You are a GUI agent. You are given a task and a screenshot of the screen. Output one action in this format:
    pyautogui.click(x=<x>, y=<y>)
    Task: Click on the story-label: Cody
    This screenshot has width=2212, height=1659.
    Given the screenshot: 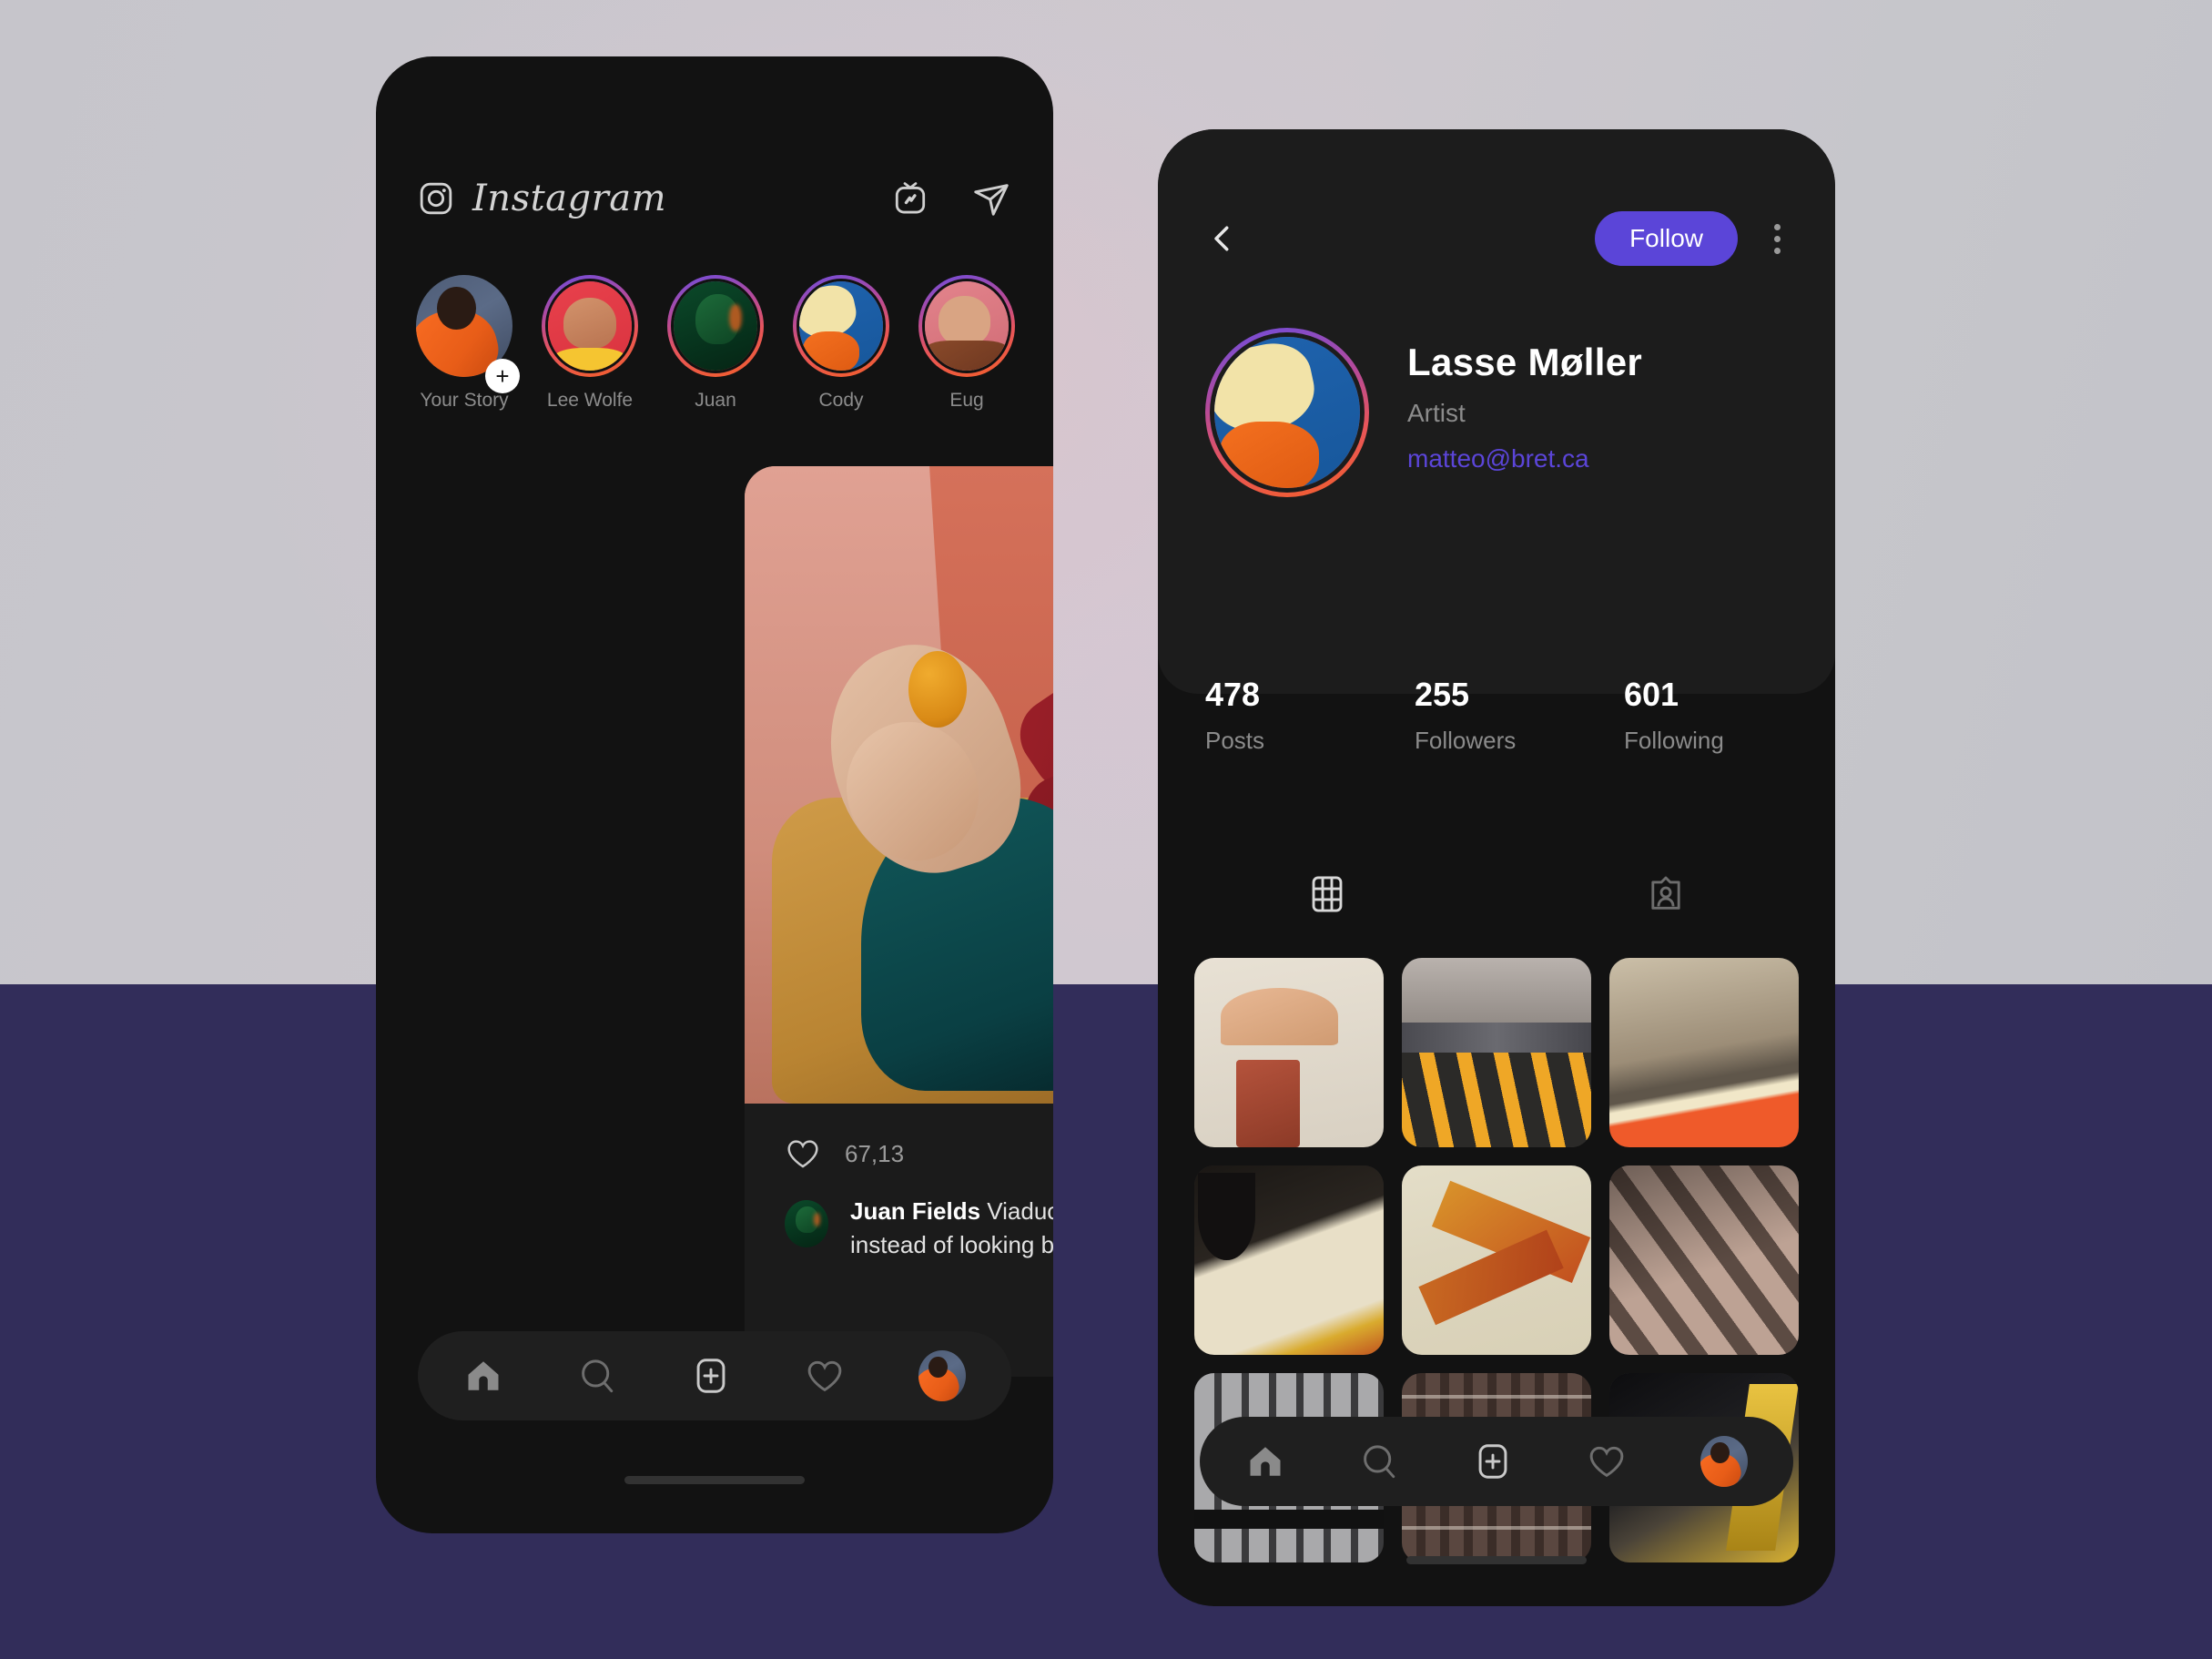 What is the action you would take?
    pyautogui.click(x=841, y=400)
    